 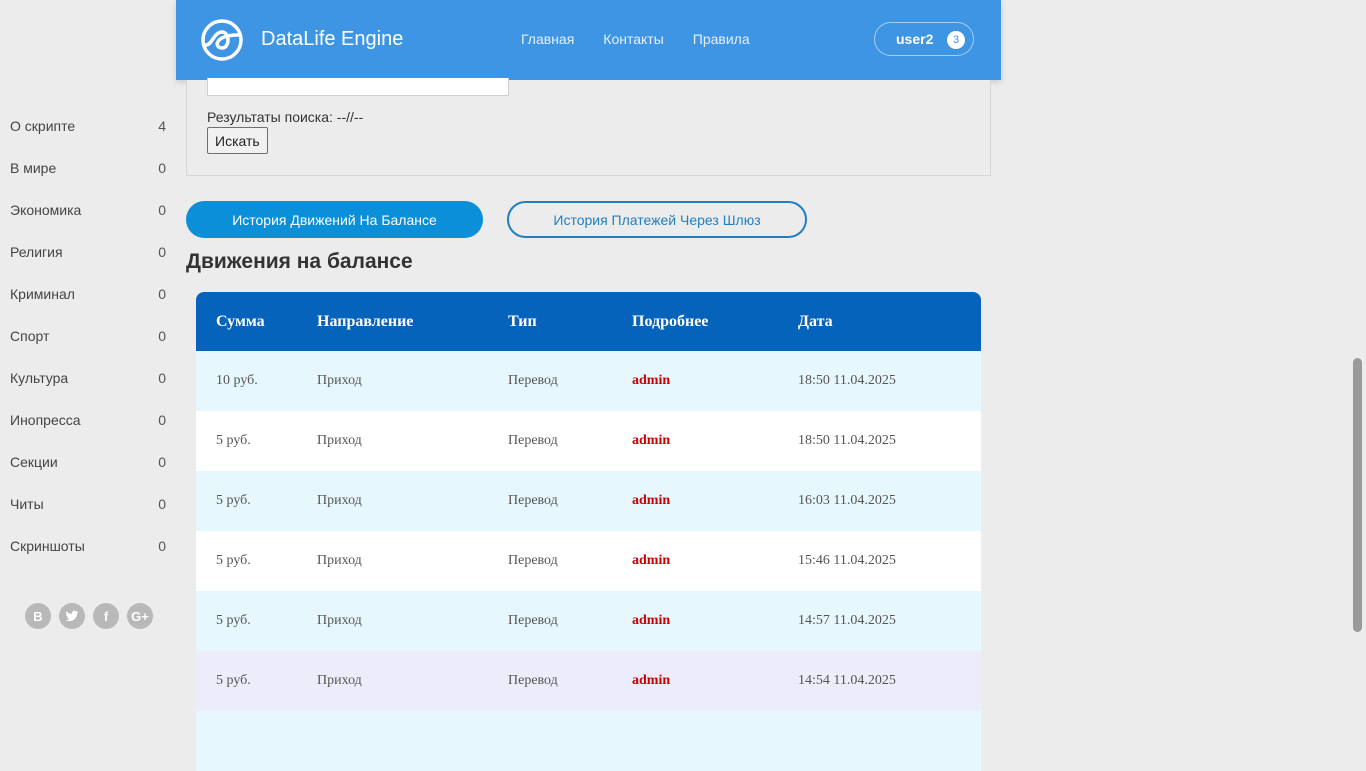 I want to click on page-scrollbar, so click(x=1357, y=364).